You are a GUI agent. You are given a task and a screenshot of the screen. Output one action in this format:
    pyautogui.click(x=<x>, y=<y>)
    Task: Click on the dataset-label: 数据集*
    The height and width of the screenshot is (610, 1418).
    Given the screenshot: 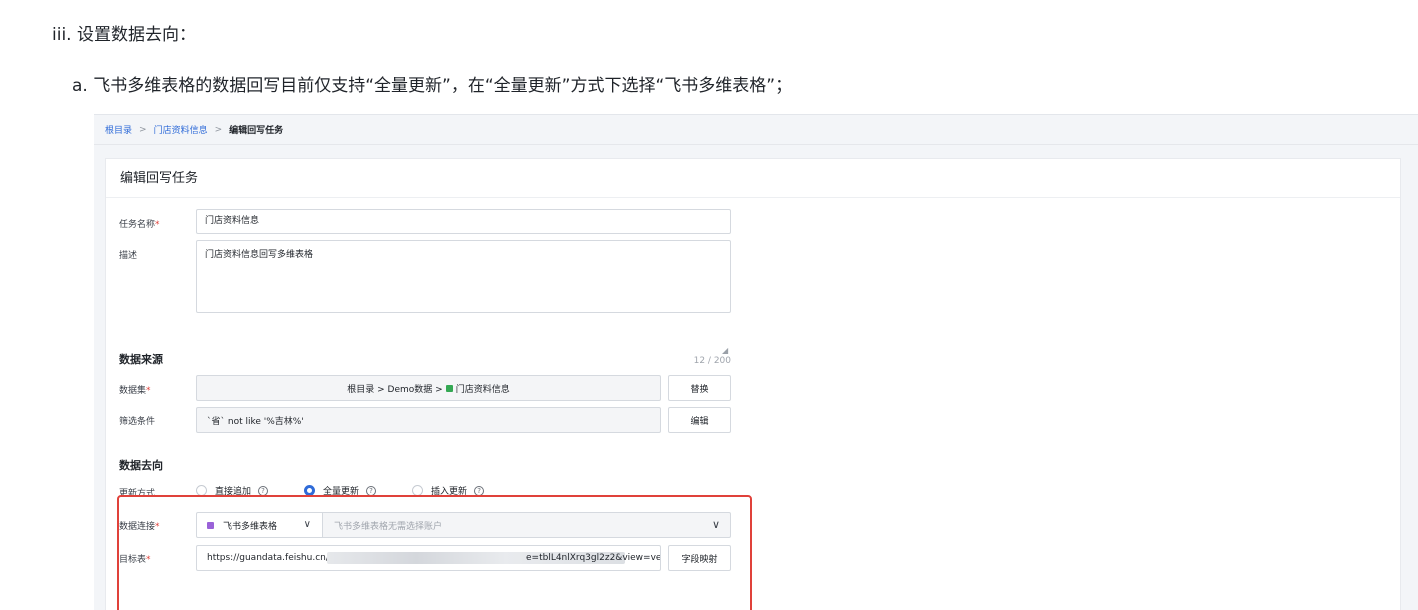 What is the action you would take?
    pyautogui.click(x=135, y=391)
    